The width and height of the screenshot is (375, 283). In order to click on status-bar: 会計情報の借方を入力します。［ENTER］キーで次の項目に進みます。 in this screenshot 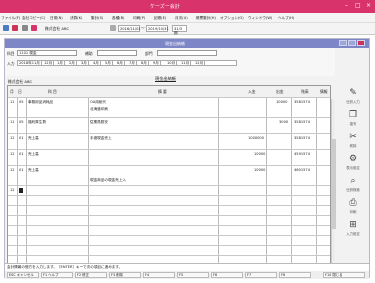, I will do `click(187, 267)`.